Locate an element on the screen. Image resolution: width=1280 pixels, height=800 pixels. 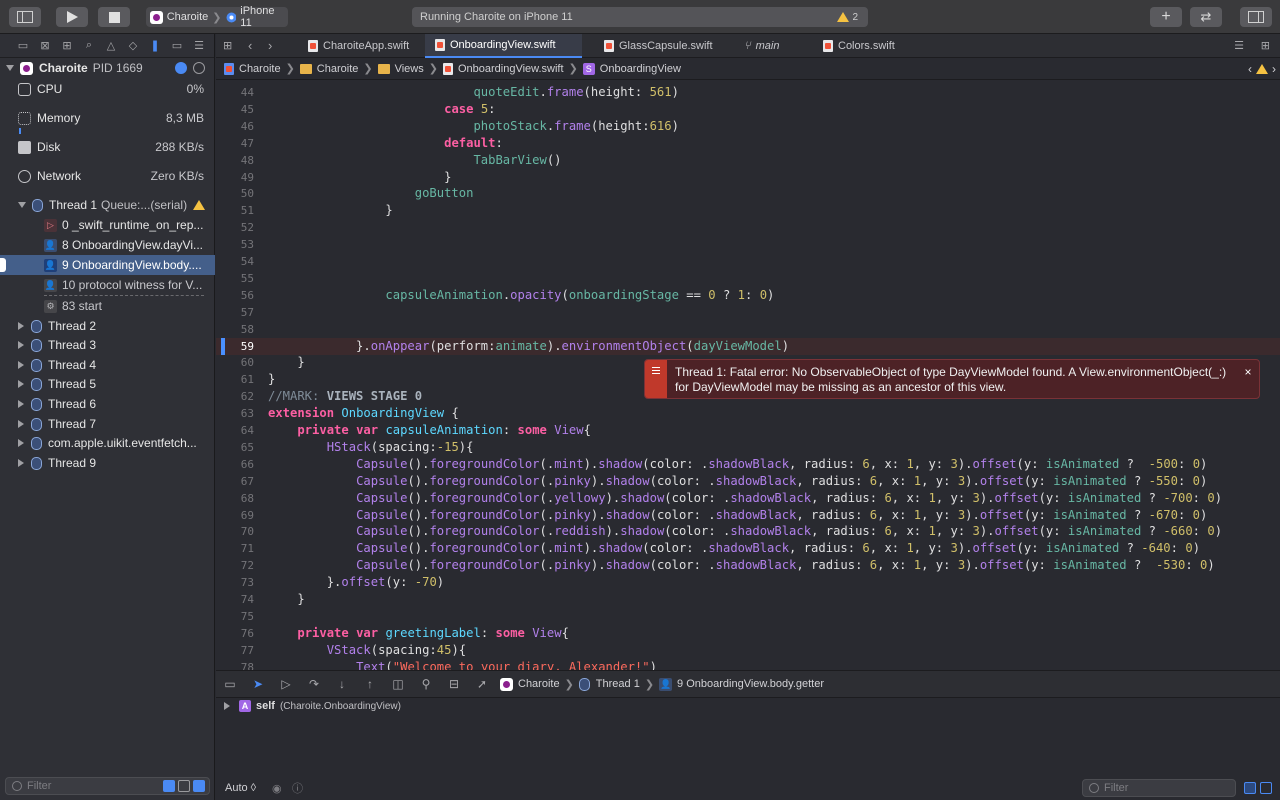
code-text: case 5: is located at coordinates (381, 109).